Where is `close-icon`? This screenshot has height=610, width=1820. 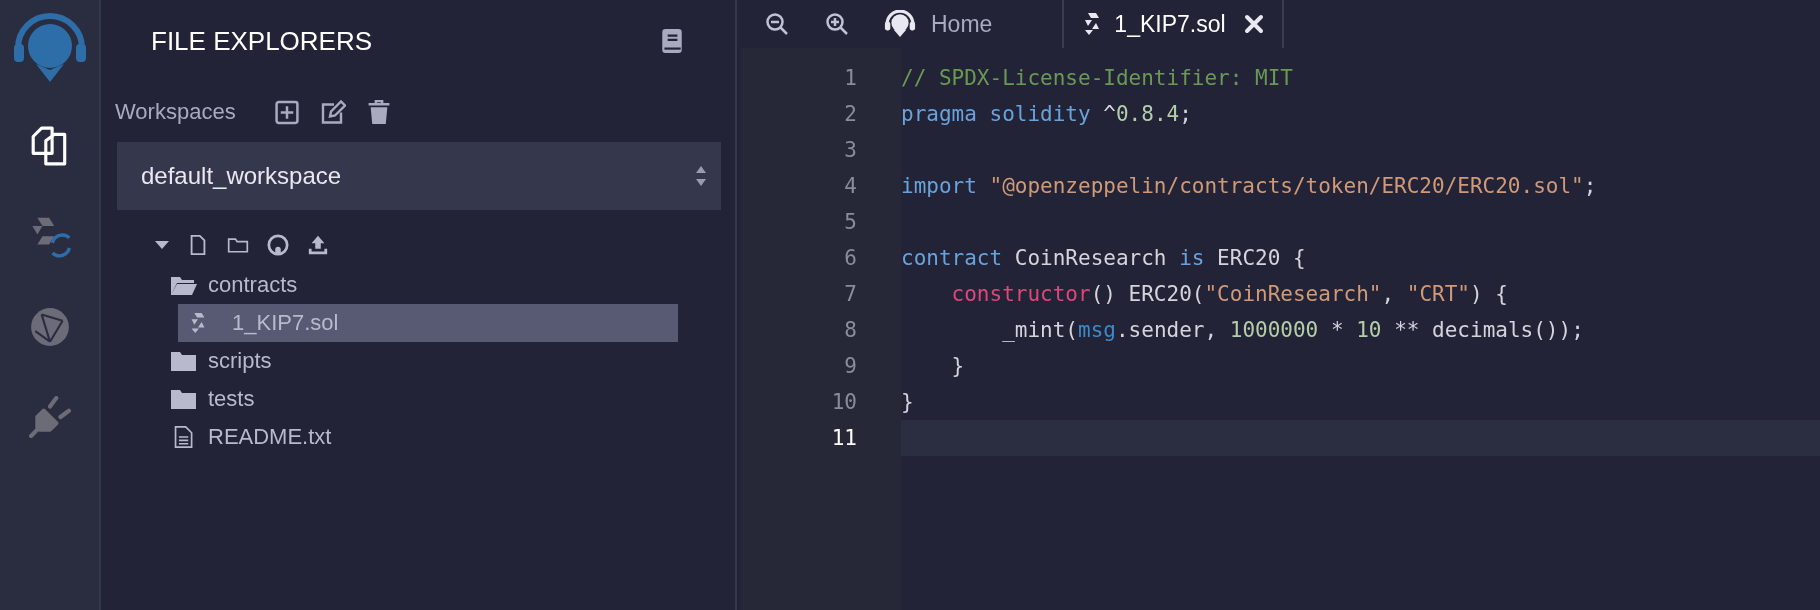
close-icon is located at coordinates (1253, 24).